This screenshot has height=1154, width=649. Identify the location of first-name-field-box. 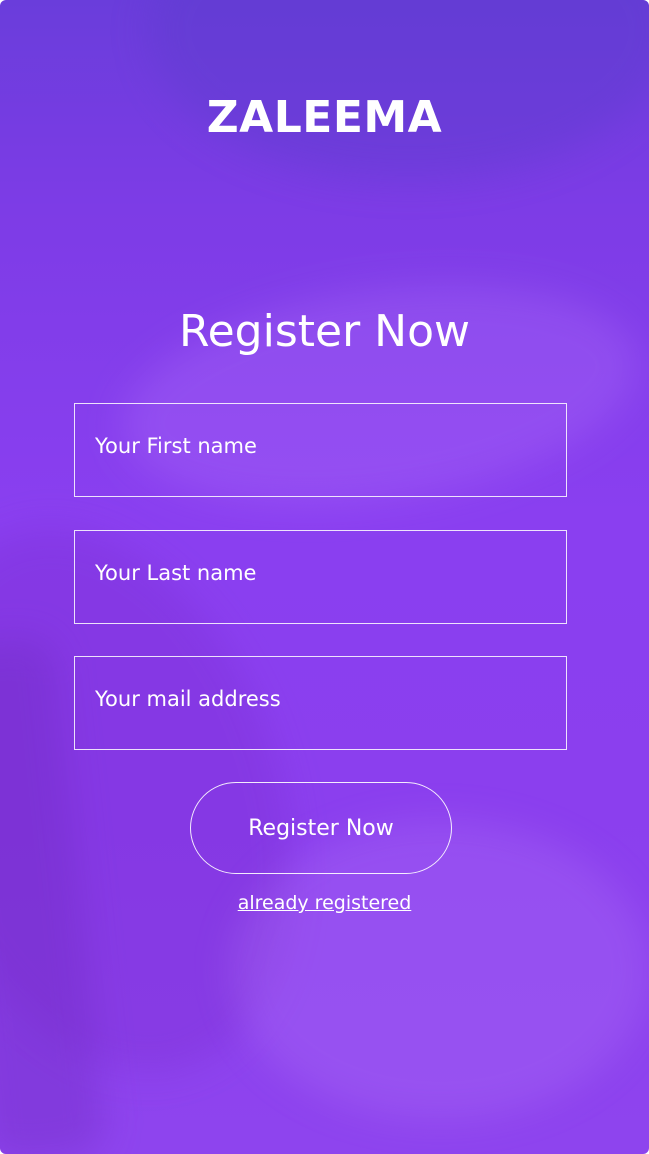
(320, 450).